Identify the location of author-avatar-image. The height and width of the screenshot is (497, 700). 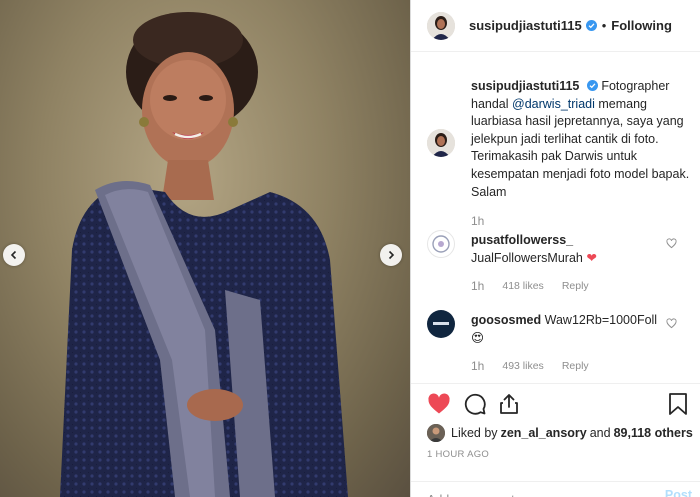
(441, 25).